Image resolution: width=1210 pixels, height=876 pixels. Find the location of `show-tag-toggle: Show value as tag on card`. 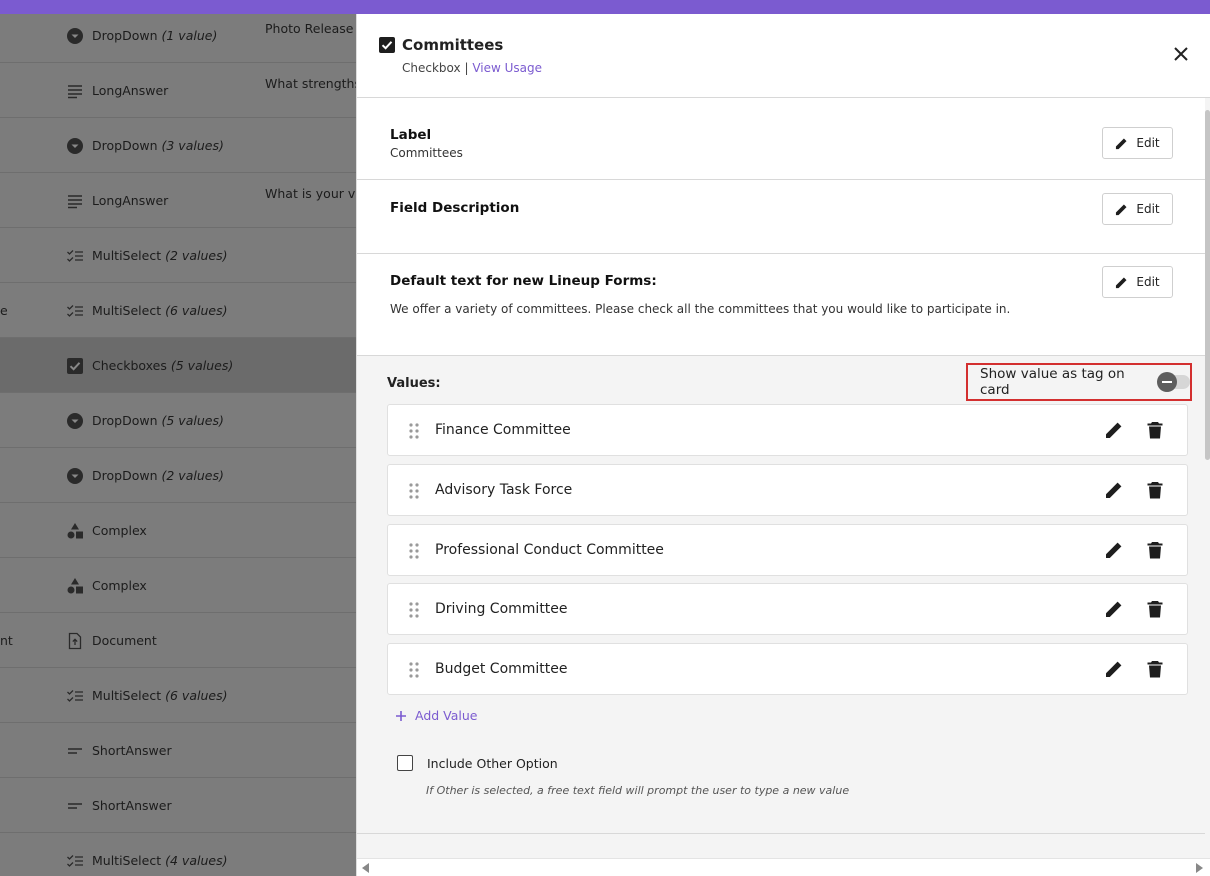

show-tag-toggle: Show value as tag on card is located at coordinates (1079, 382).